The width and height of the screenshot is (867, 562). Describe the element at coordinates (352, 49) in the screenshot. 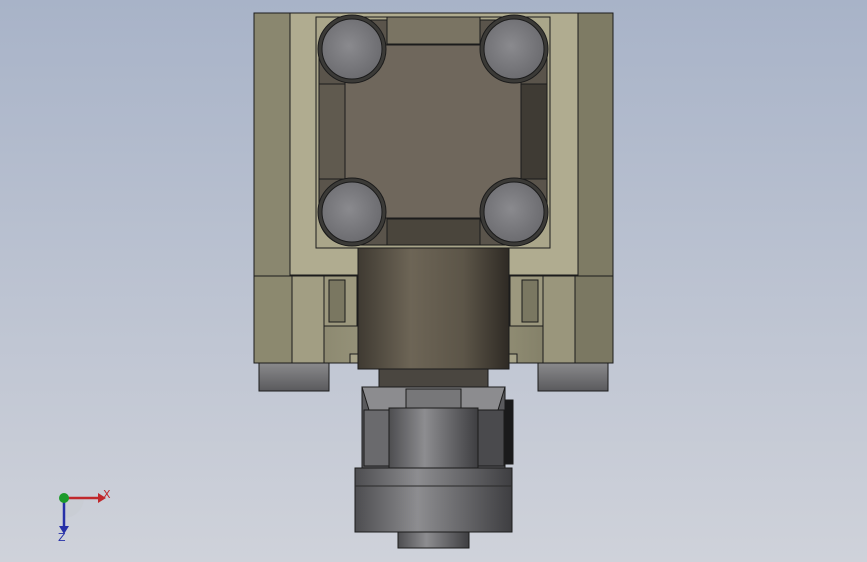

I see `bolt-top-left` at that location.